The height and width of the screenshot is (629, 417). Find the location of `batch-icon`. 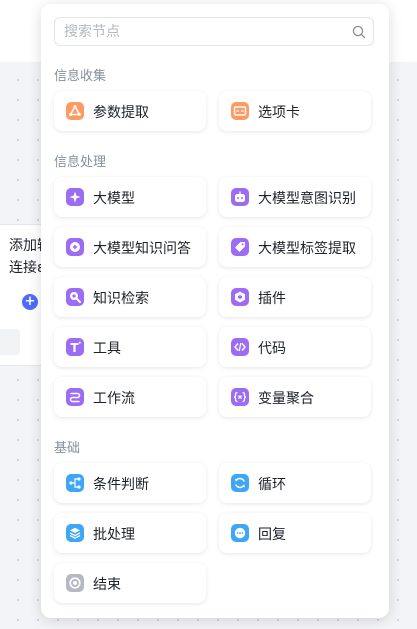

batch-icon is located at coordinates (75, 533).